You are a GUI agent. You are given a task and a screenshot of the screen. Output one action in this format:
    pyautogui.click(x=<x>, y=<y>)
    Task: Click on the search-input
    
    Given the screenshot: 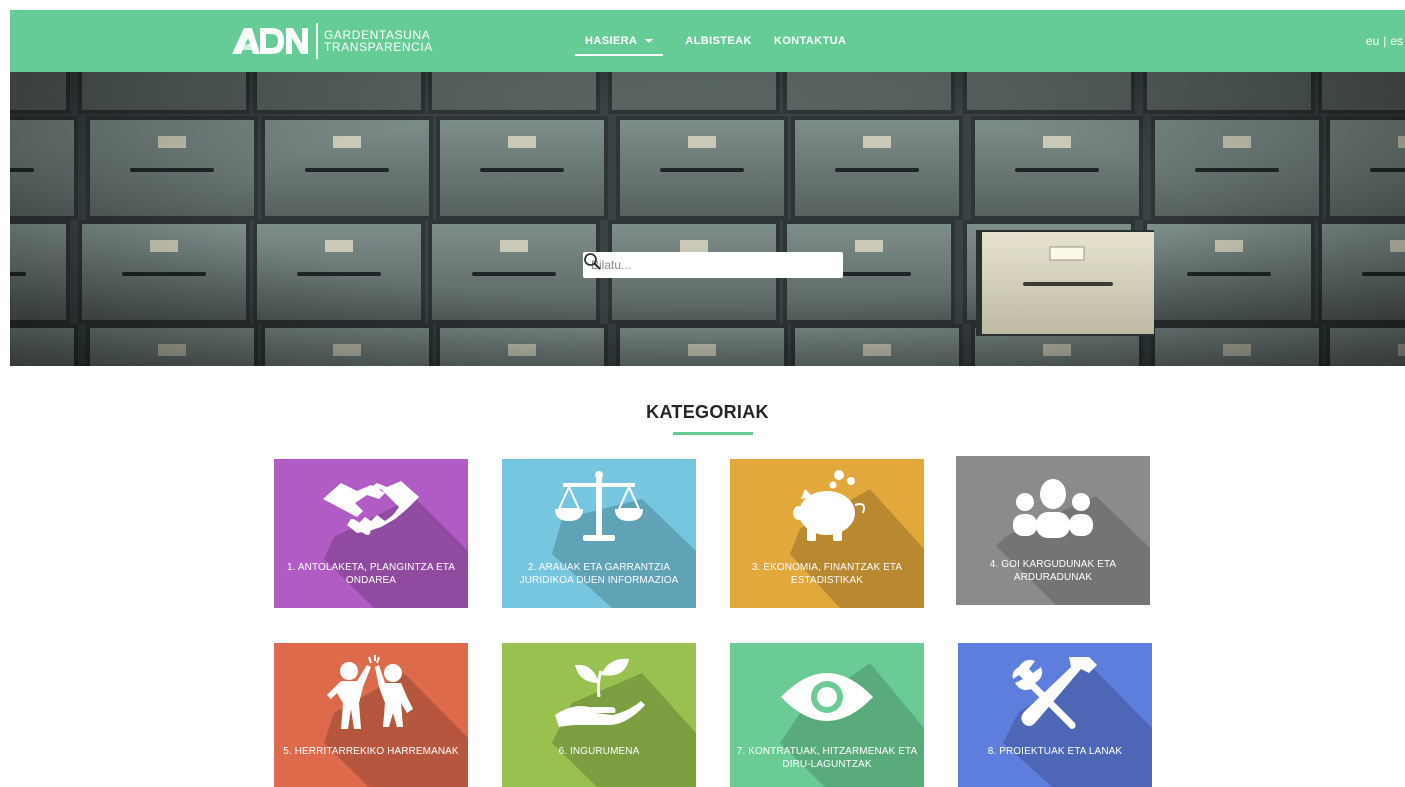 What is the action you would take?
    pyautogui.click(x=697, y=265)
    